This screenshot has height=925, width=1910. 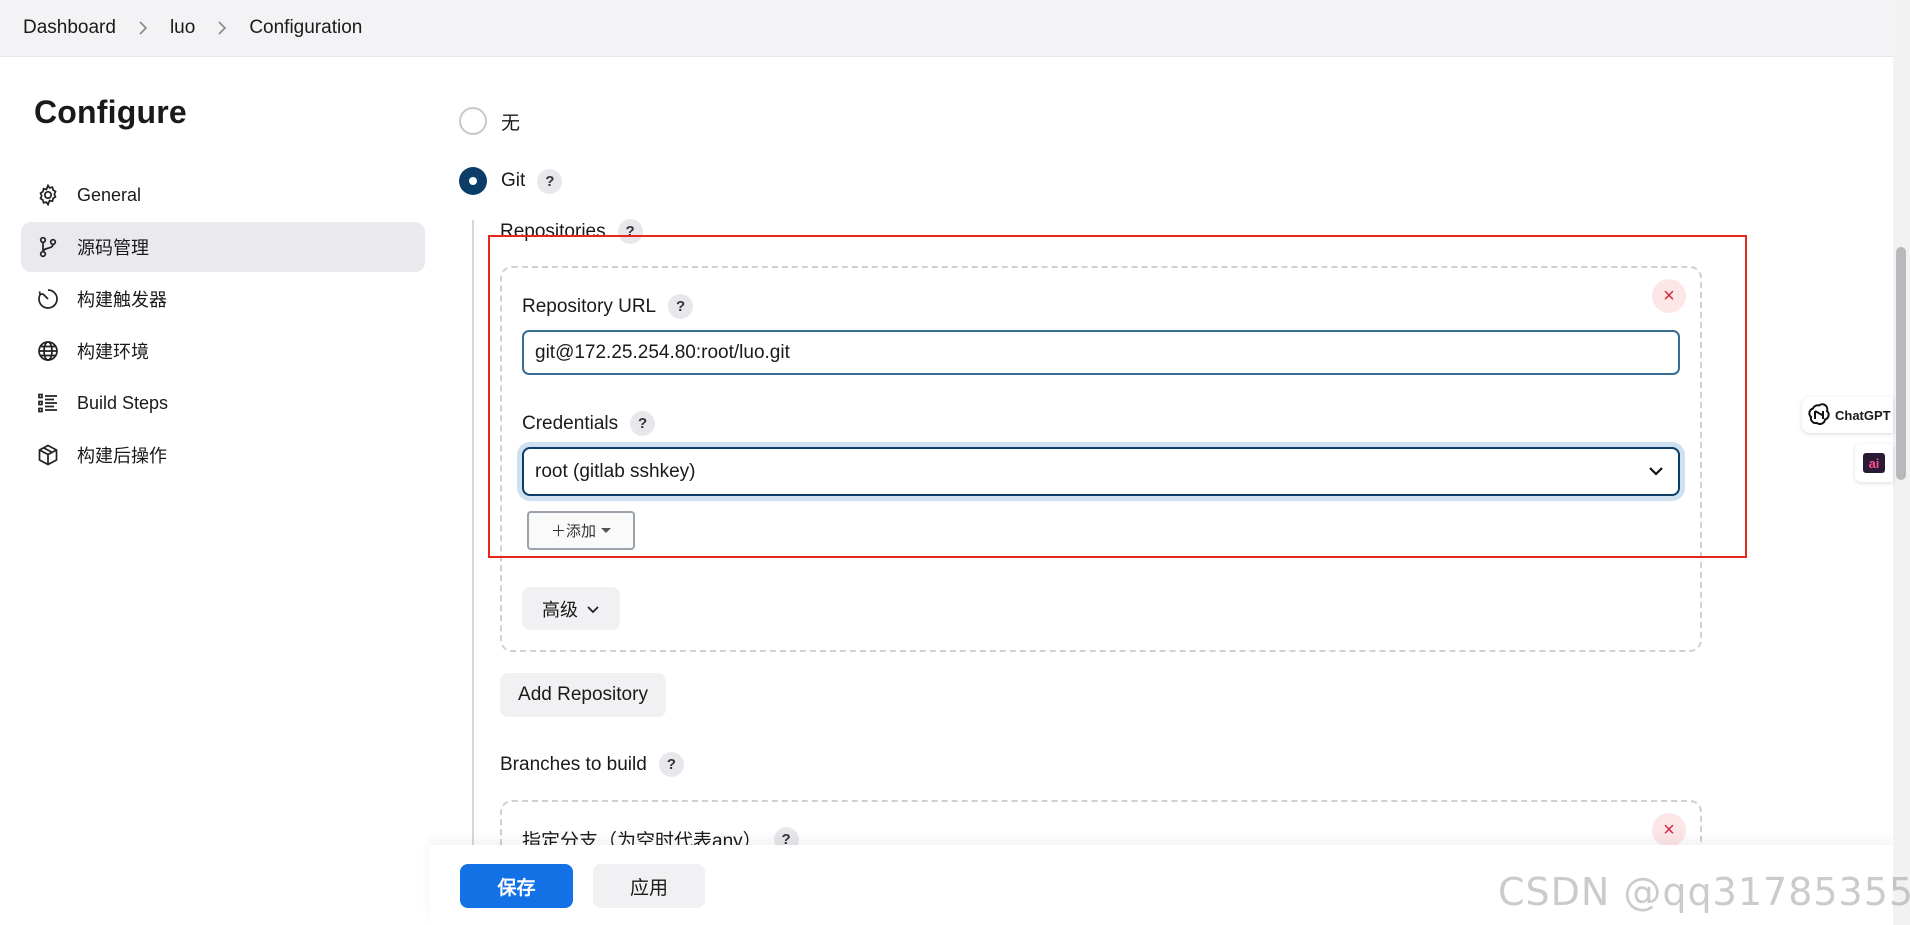 I want to click on radio-none-label: 无, so click(x=511, y=123).